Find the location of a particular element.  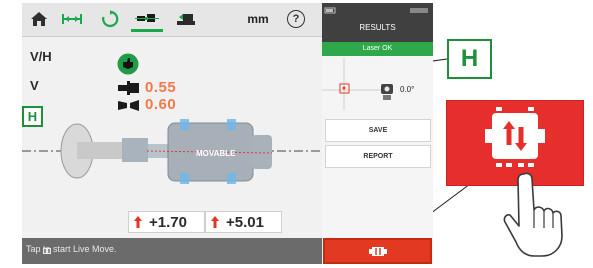

live-move-button is located at coordinates (377, 251).